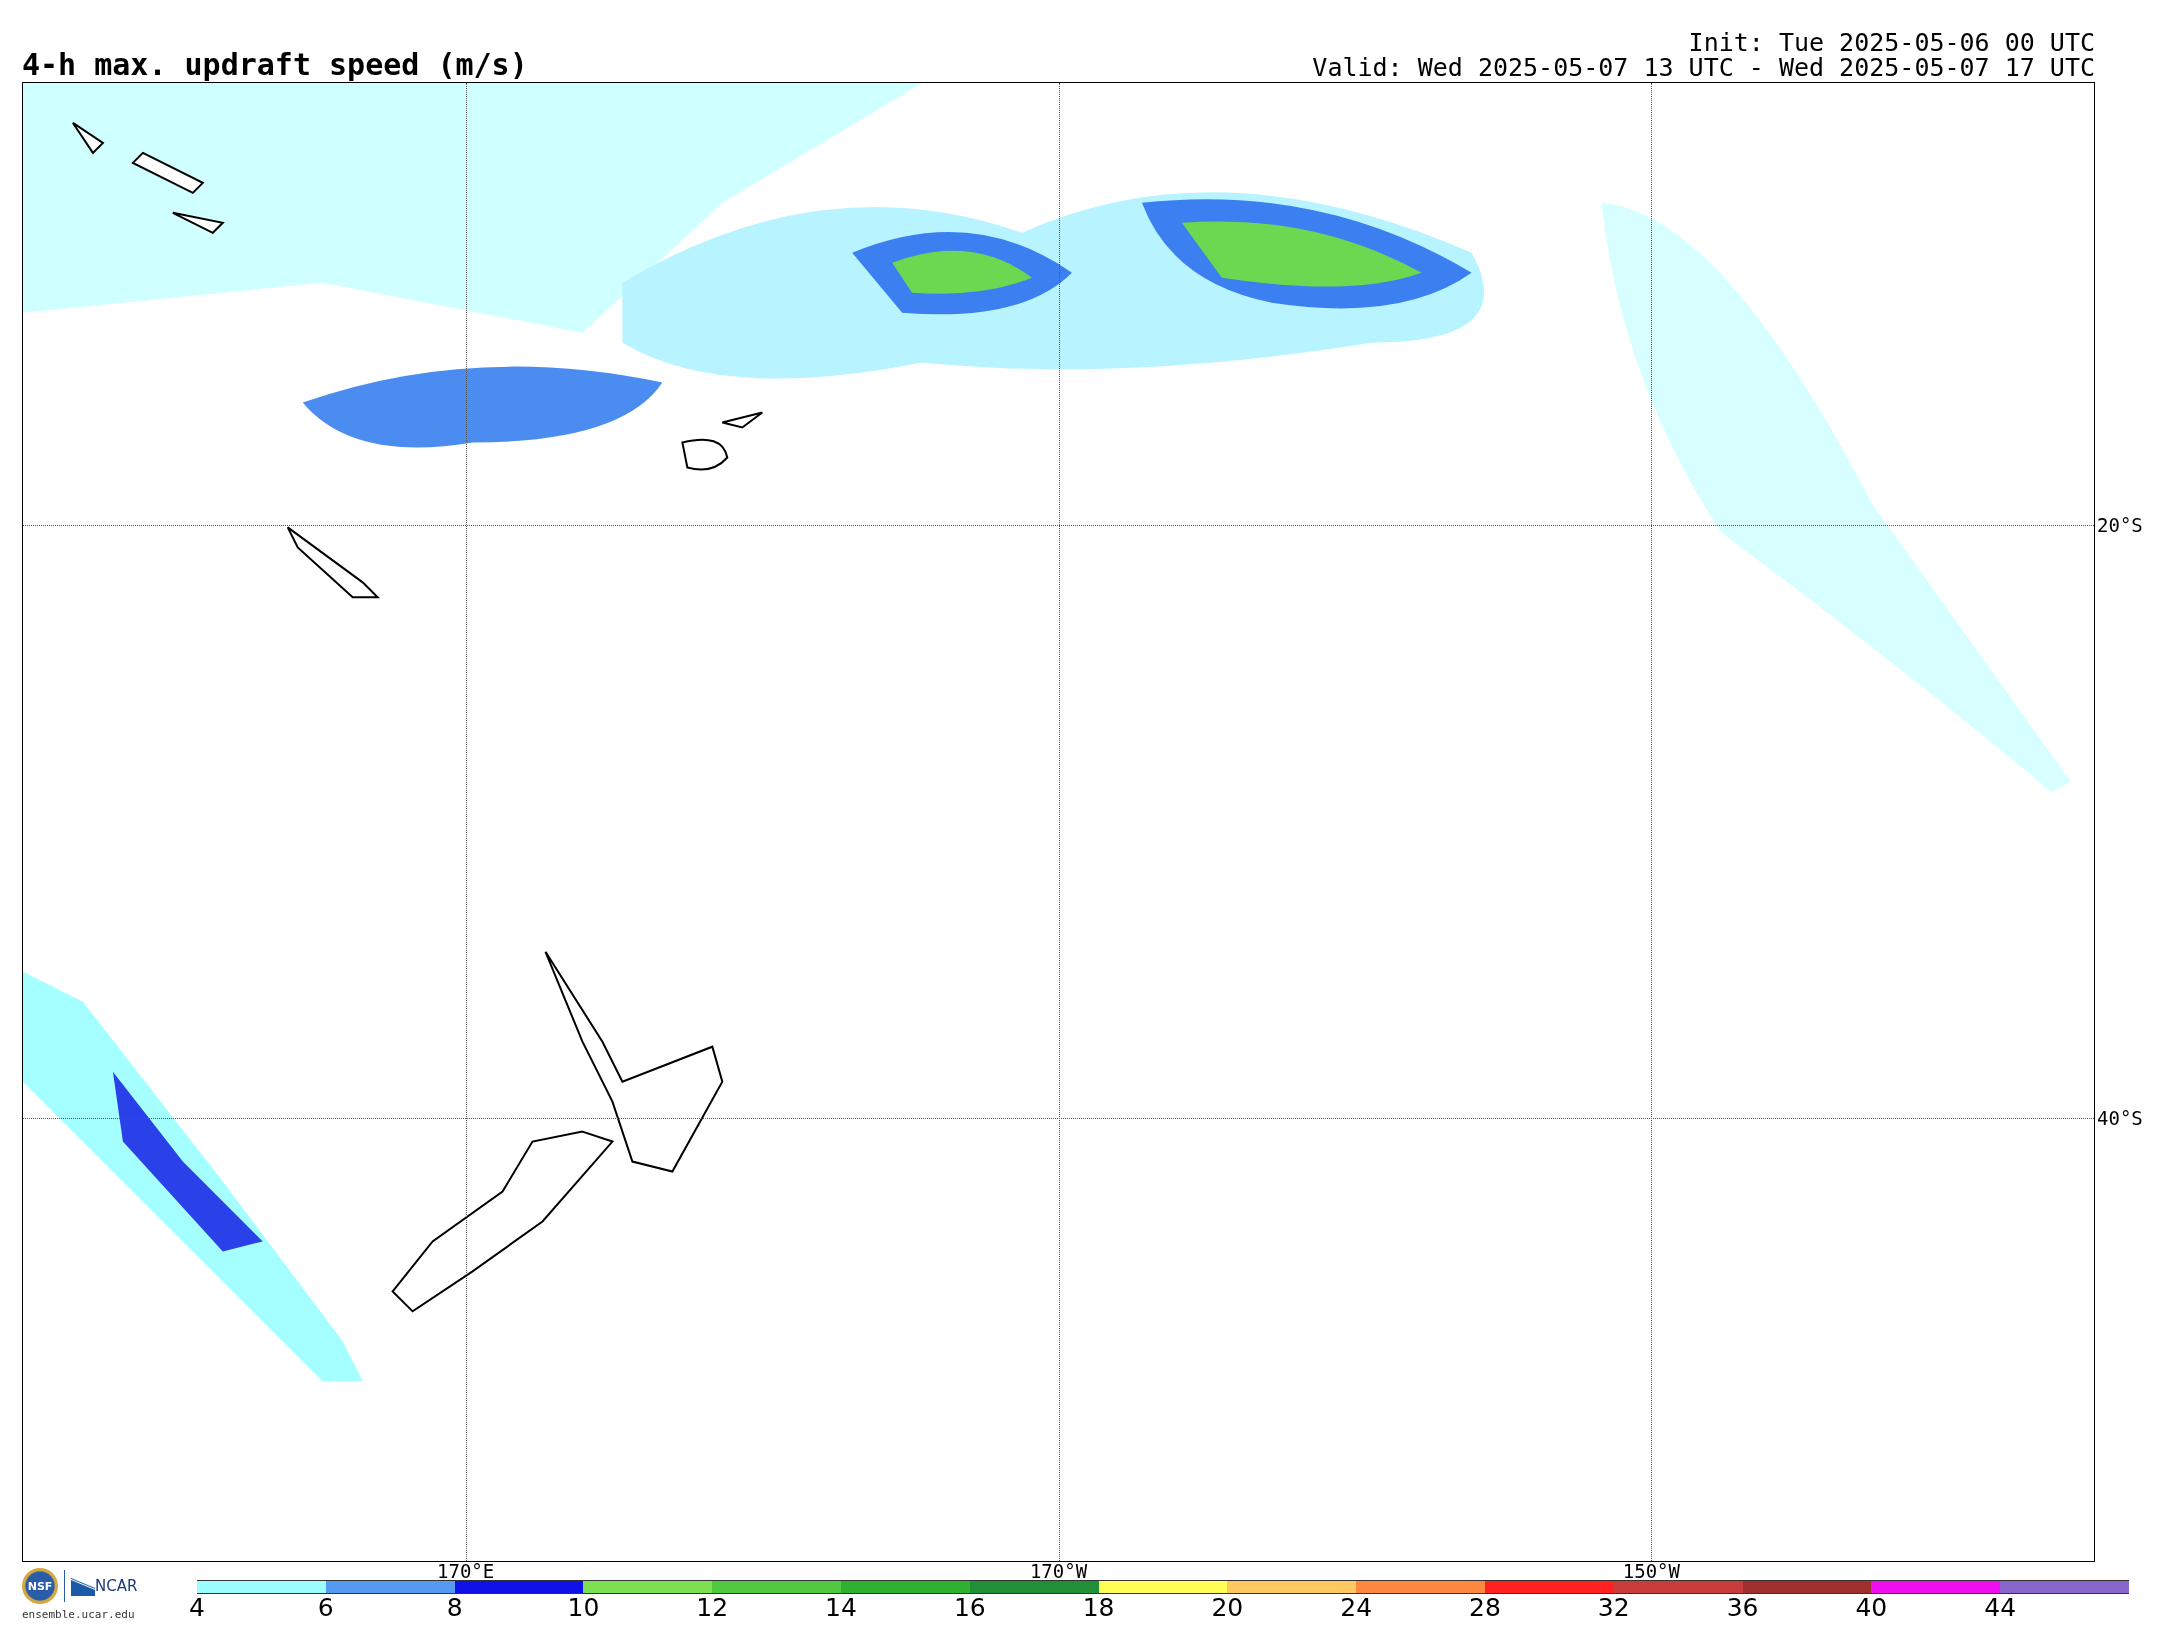 The image size is (2160, 1626). Describe the element at coordinates (275, 65) in the screenshot. I see `chart-title: 4-h max. updraft speed (m/s)` at that location.